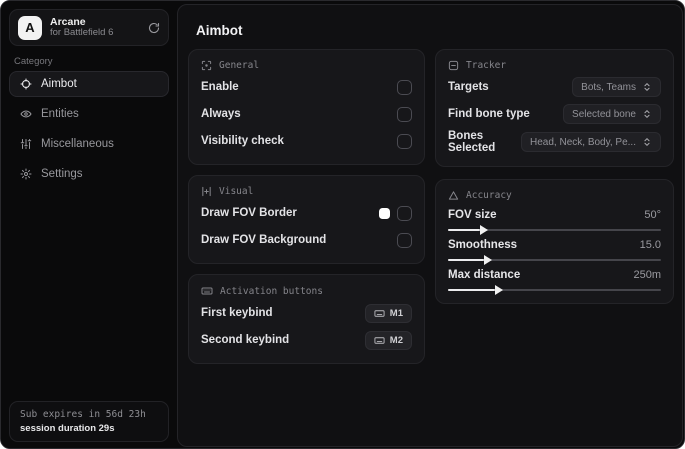 This screenshot has width=685, height=449. Describe the element at coordinates (89, 174) in the screenshot. I see `sidebar-item-settings: Settings` at that location.